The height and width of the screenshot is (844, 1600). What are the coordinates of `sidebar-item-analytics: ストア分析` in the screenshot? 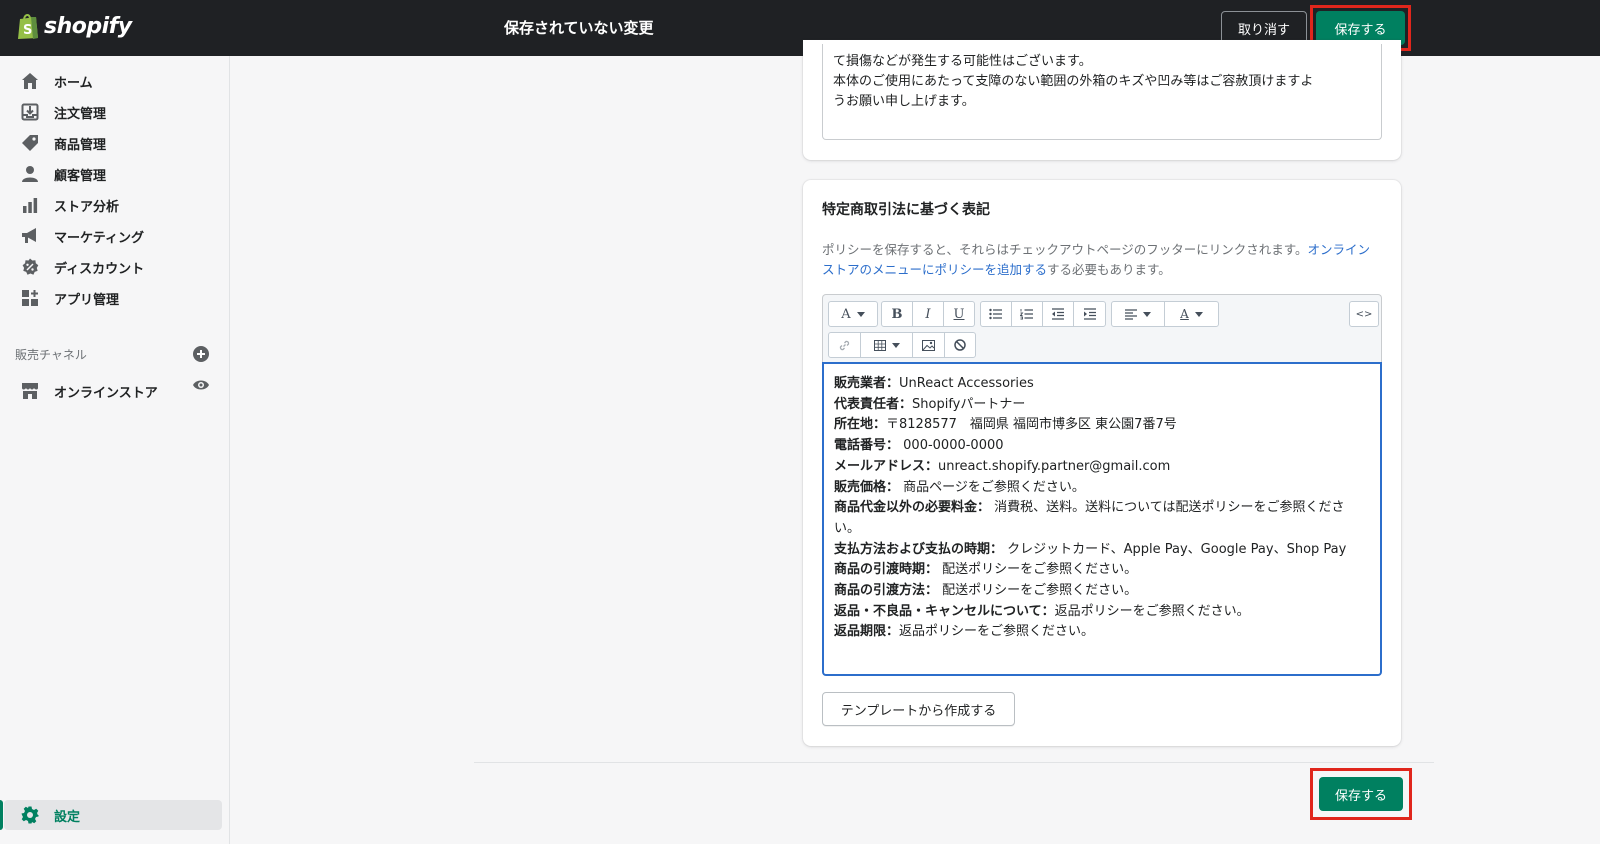 It's located at (115, 205).